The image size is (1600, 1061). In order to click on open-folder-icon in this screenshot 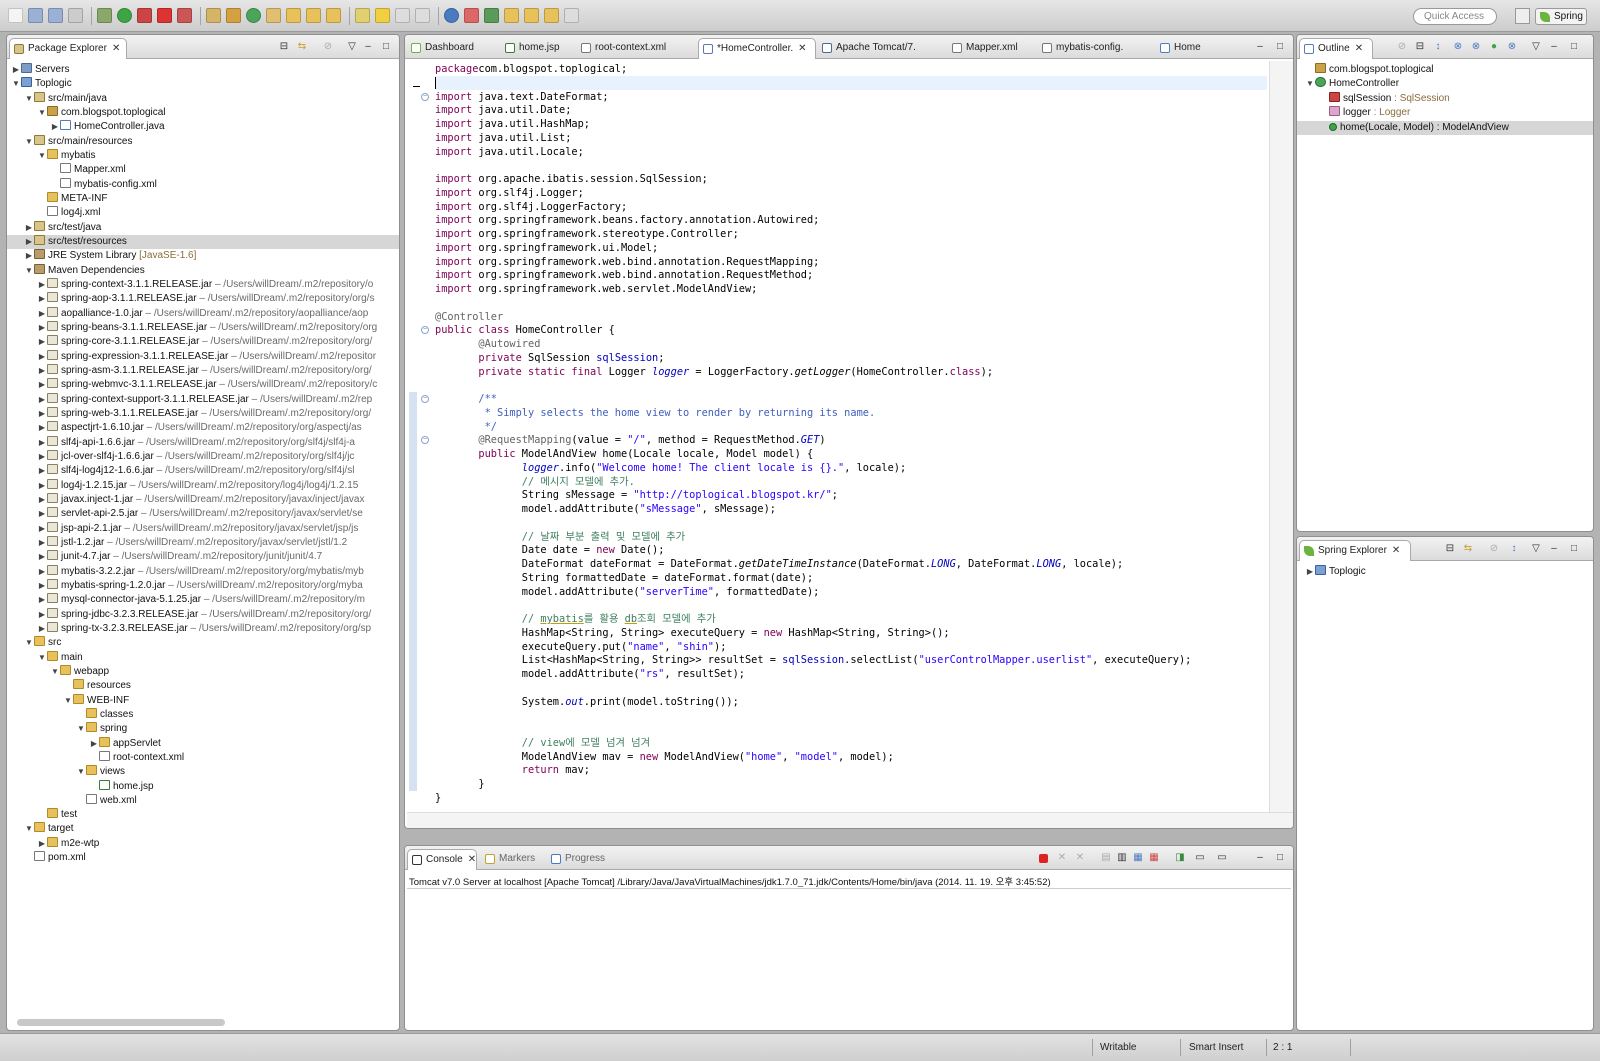, I will do `click(293, 15)`.